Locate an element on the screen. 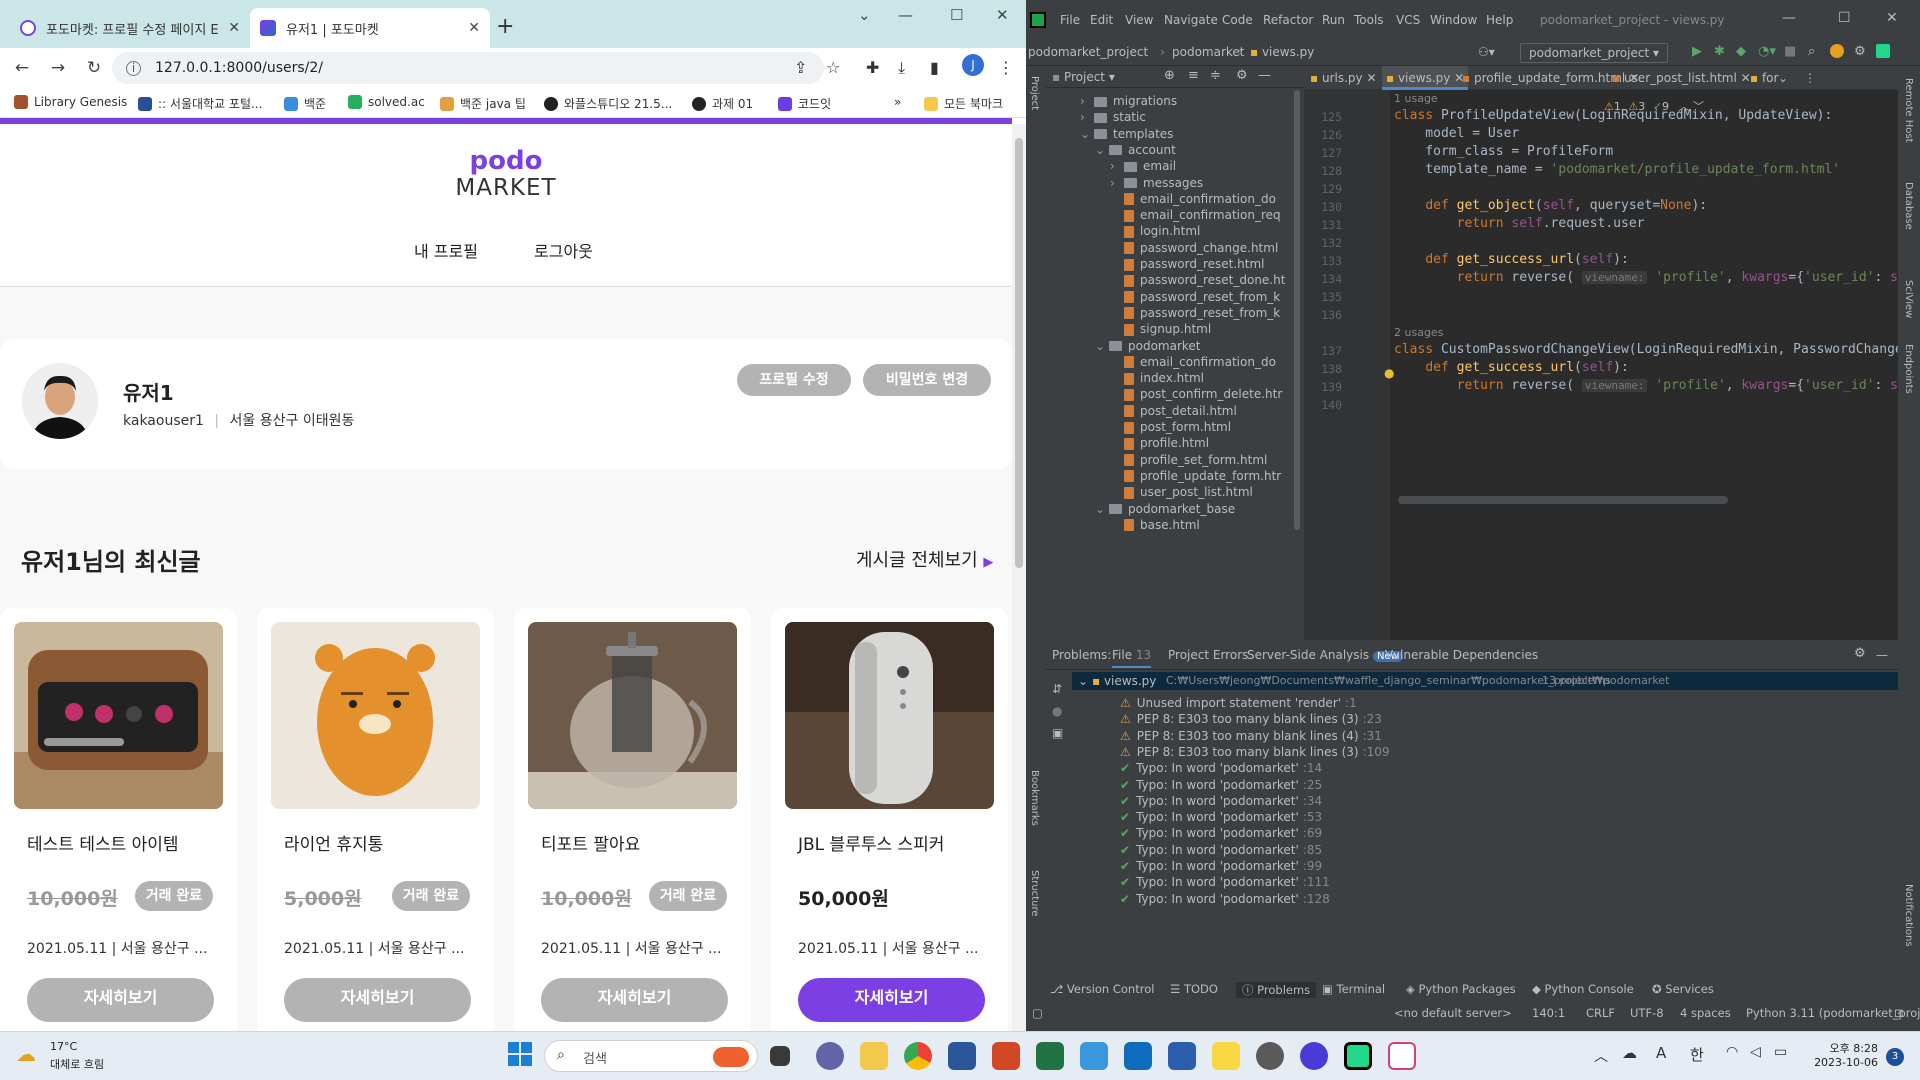 This screenshot has height=1080, width=1920. usage-hint: 1 usage is located at coordinates (1416, 98).